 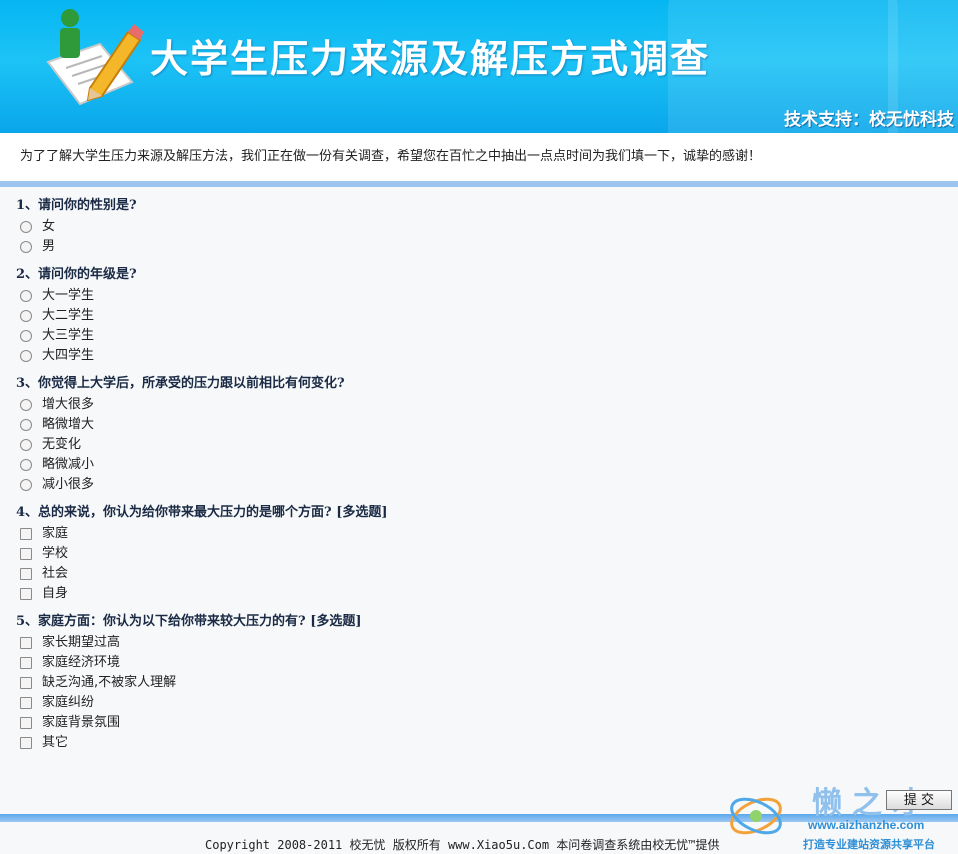 I want to click on option-row: 男, so click(x=489, y=247).